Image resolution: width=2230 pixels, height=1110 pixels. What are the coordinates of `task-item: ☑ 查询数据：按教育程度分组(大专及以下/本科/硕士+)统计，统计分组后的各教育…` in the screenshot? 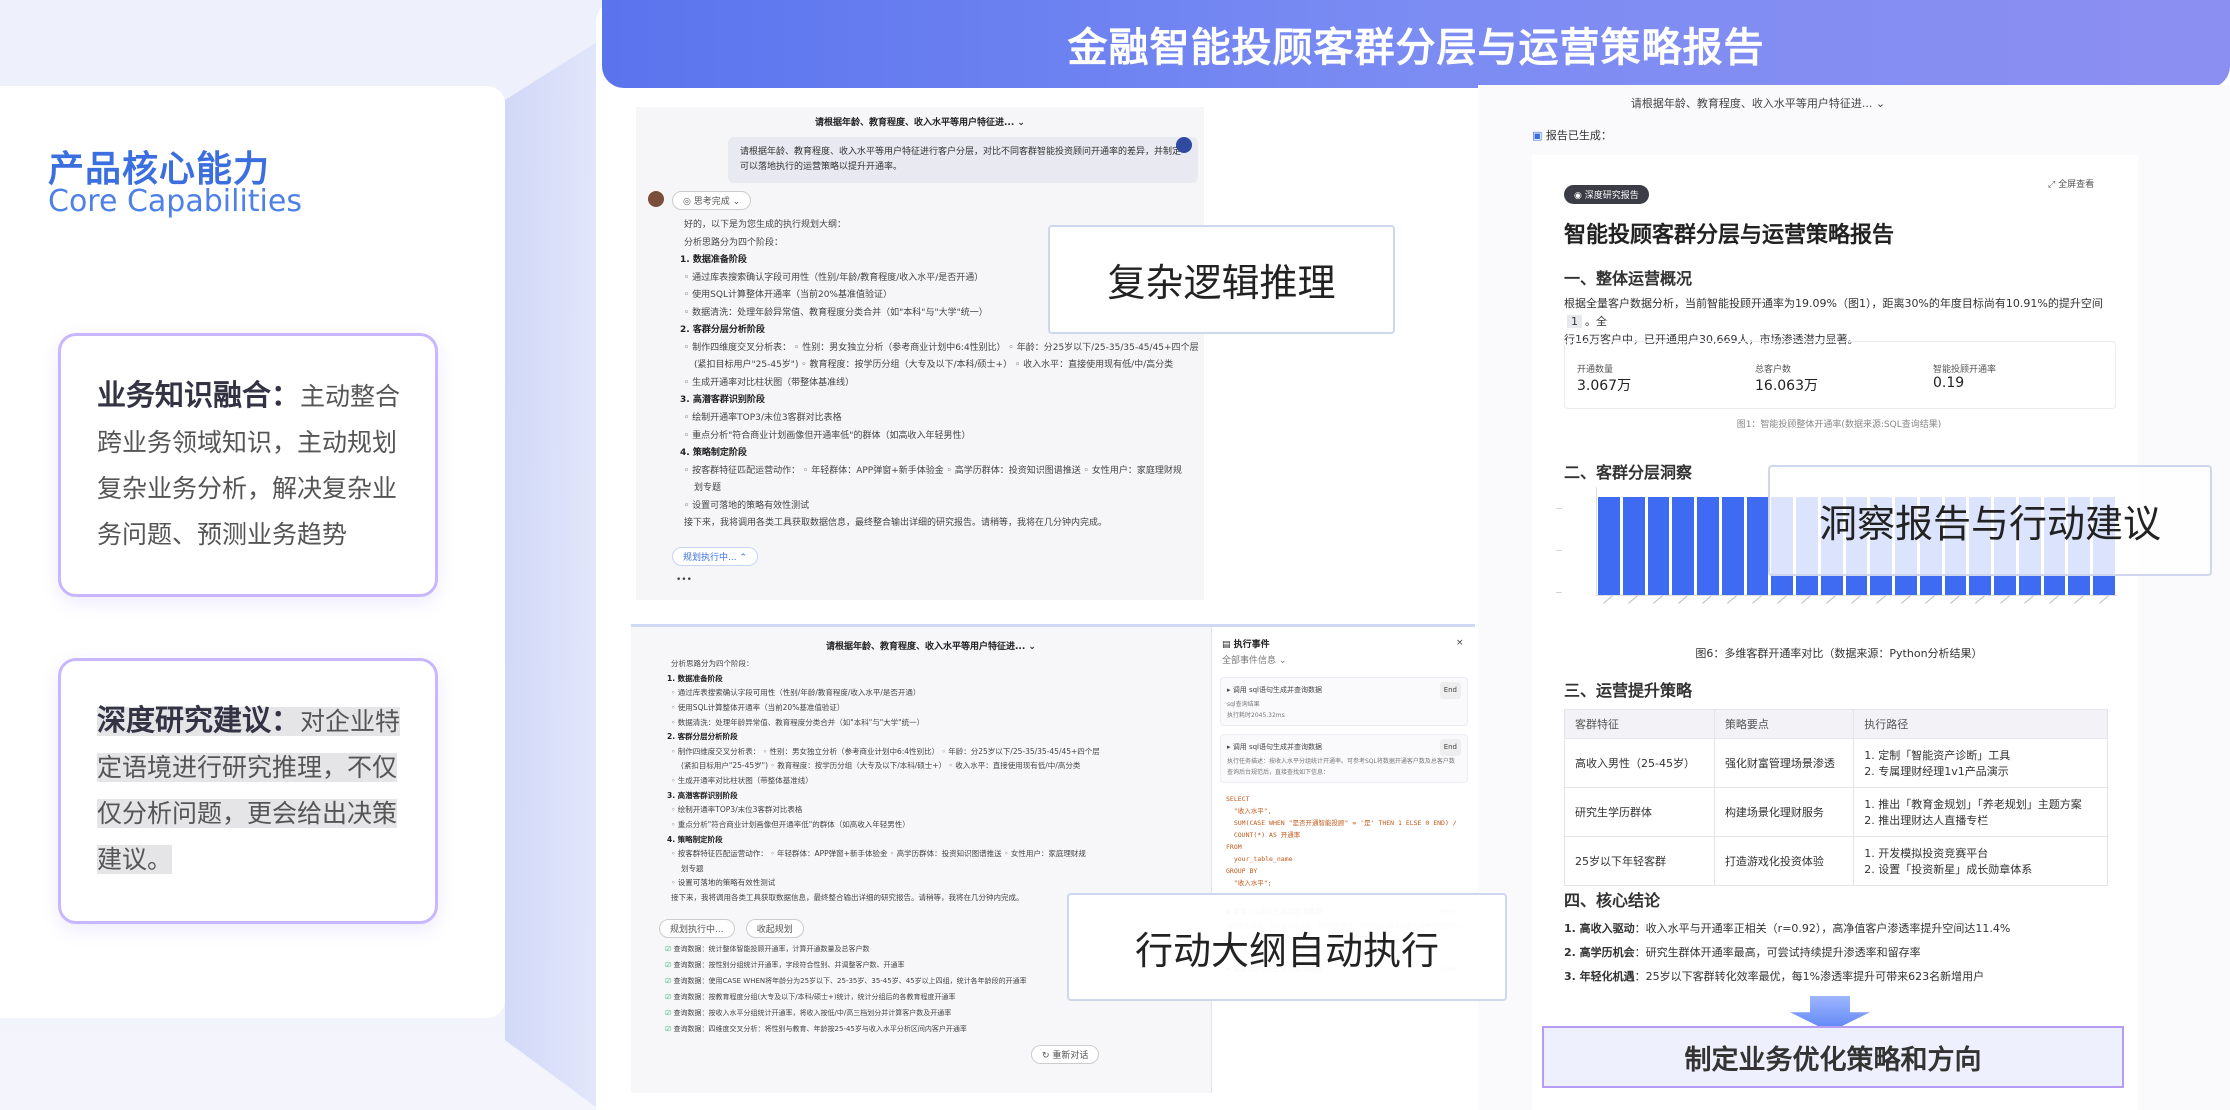 It's located at (846, 997).